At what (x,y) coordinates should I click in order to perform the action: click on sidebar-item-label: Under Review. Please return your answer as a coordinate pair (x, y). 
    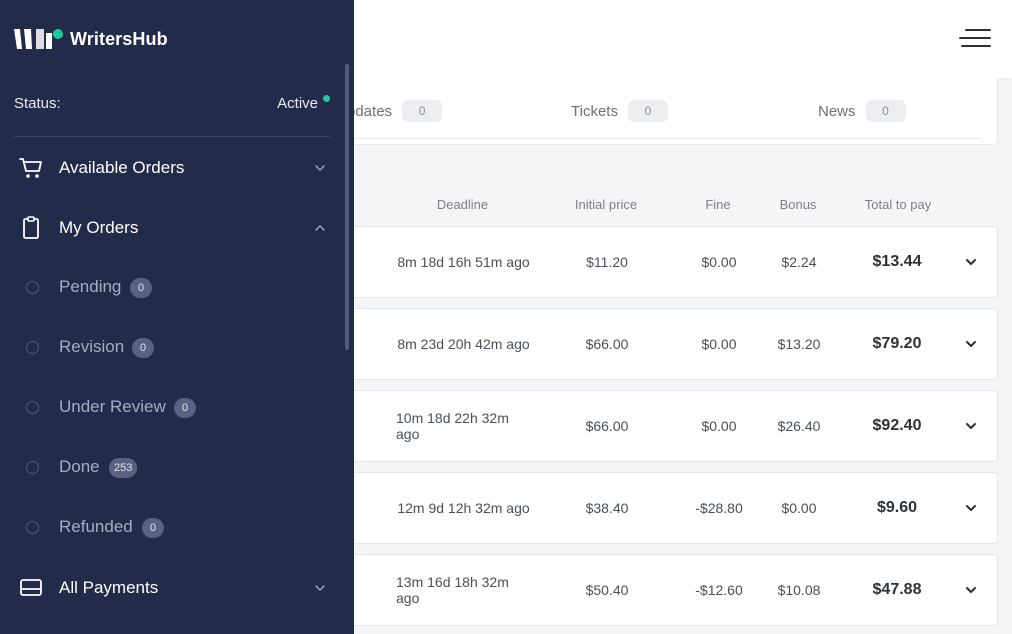
    Looking at the image, I should click on (112, 406).